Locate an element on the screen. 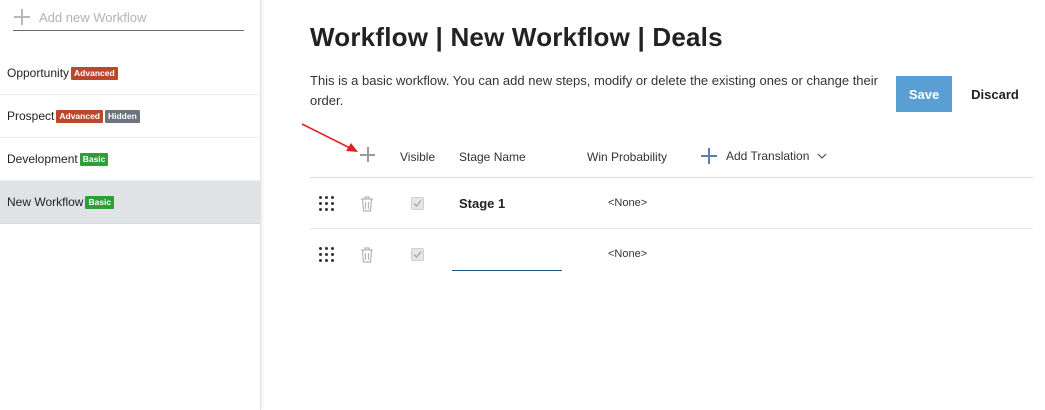  win-probability-column-header: Win Probability is located at coordinates (627, 157).